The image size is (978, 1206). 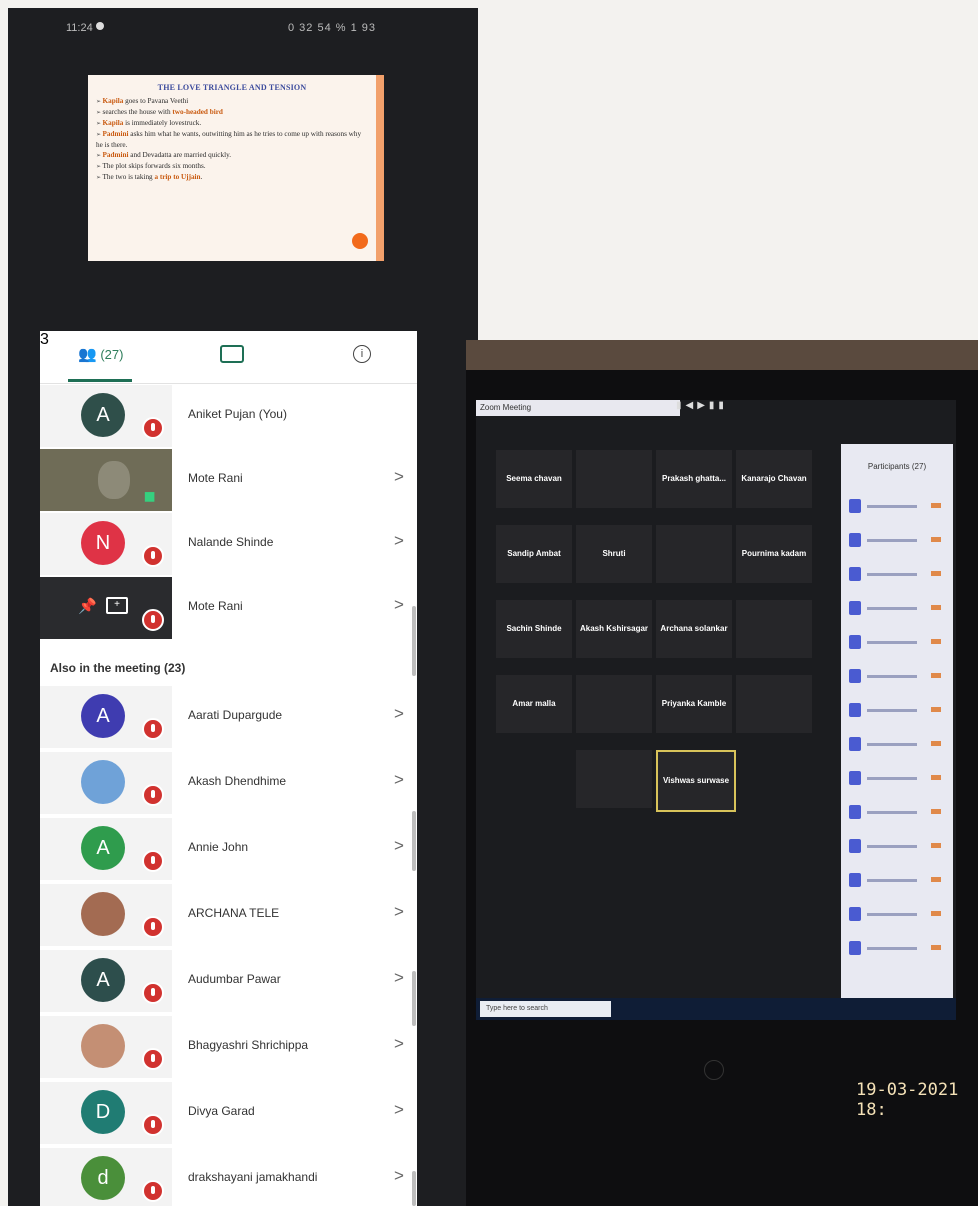 I want to click on notification-icon, so click(x=100, y=26).